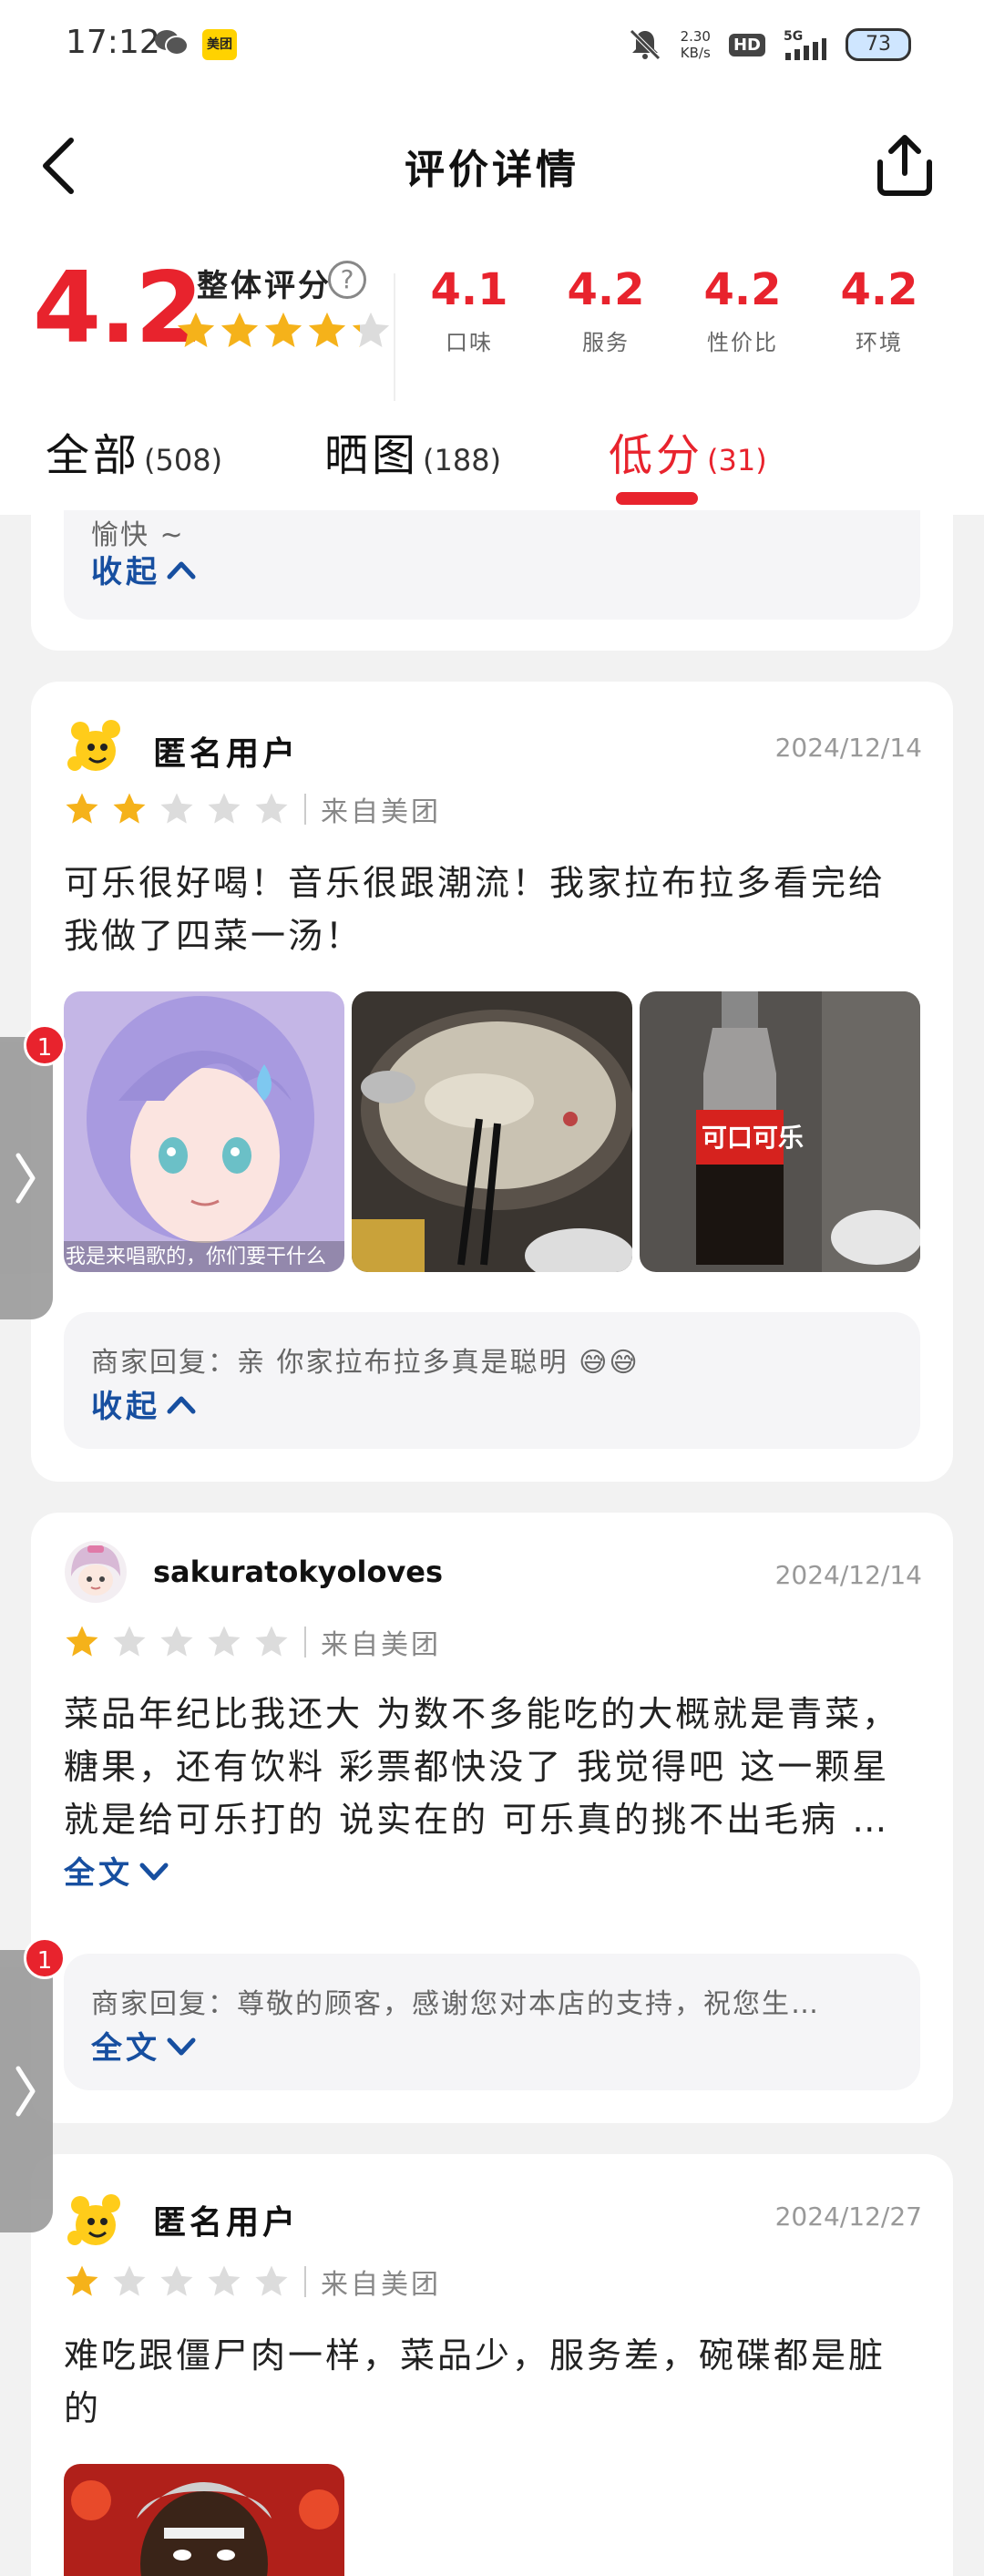  What do you see at coordinates (905, 165) in the screenshot?
I see `share-icon` at bounding box center [905, 165].